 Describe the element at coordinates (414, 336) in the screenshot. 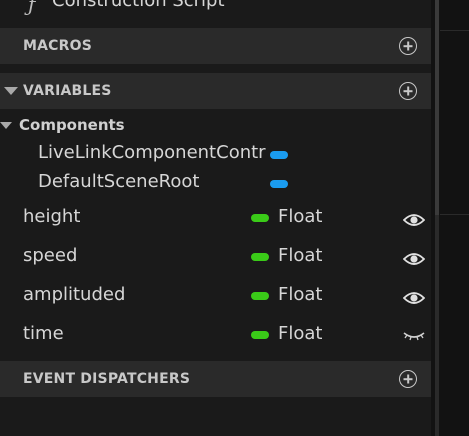

I see `eye-closed-icon` at that location.